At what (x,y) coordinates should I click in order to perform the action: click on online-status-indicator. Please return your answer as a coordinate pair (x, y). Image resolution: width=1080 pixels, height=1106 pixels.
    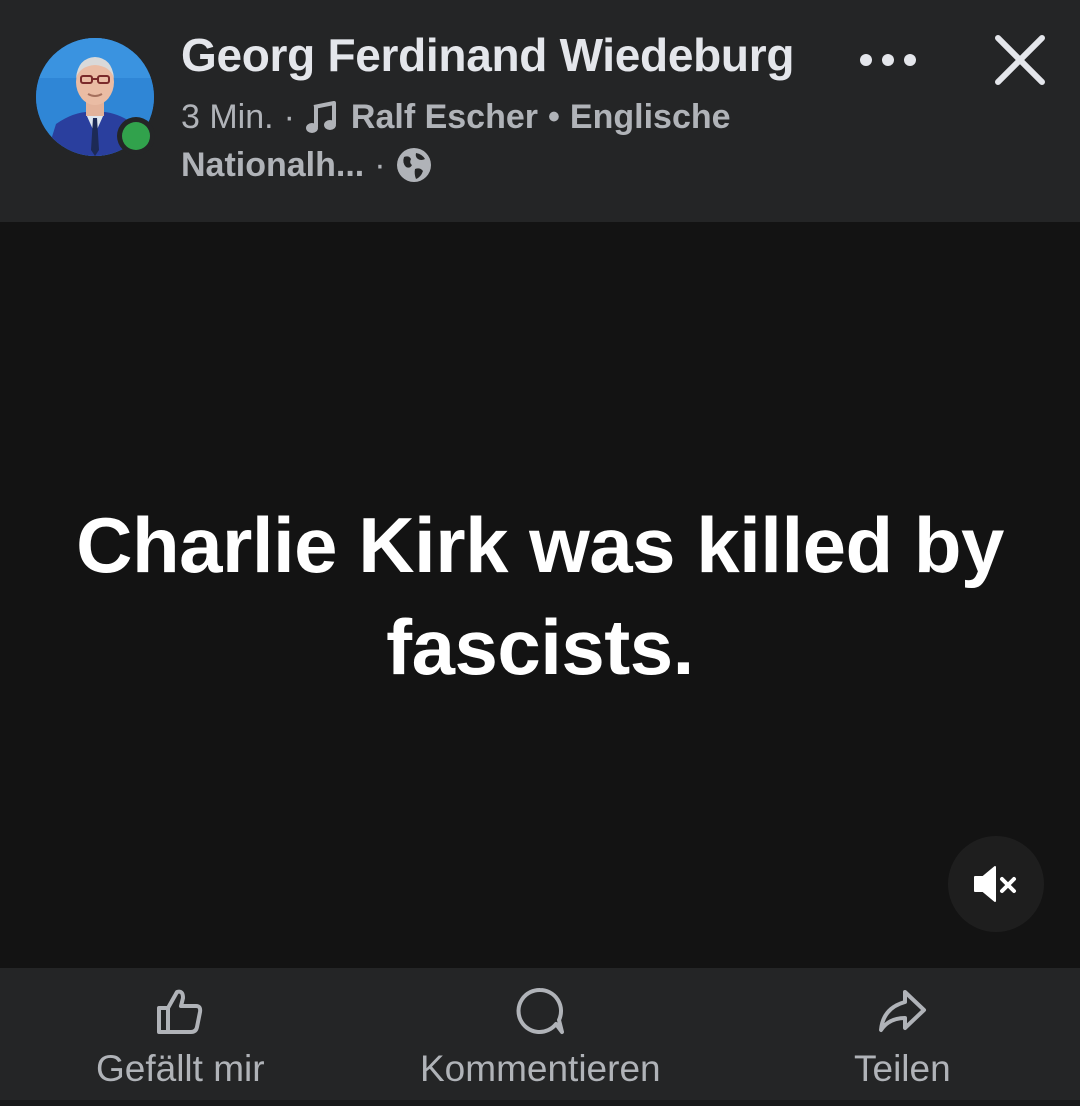
    Looking at the image, I should click on (136, 136).